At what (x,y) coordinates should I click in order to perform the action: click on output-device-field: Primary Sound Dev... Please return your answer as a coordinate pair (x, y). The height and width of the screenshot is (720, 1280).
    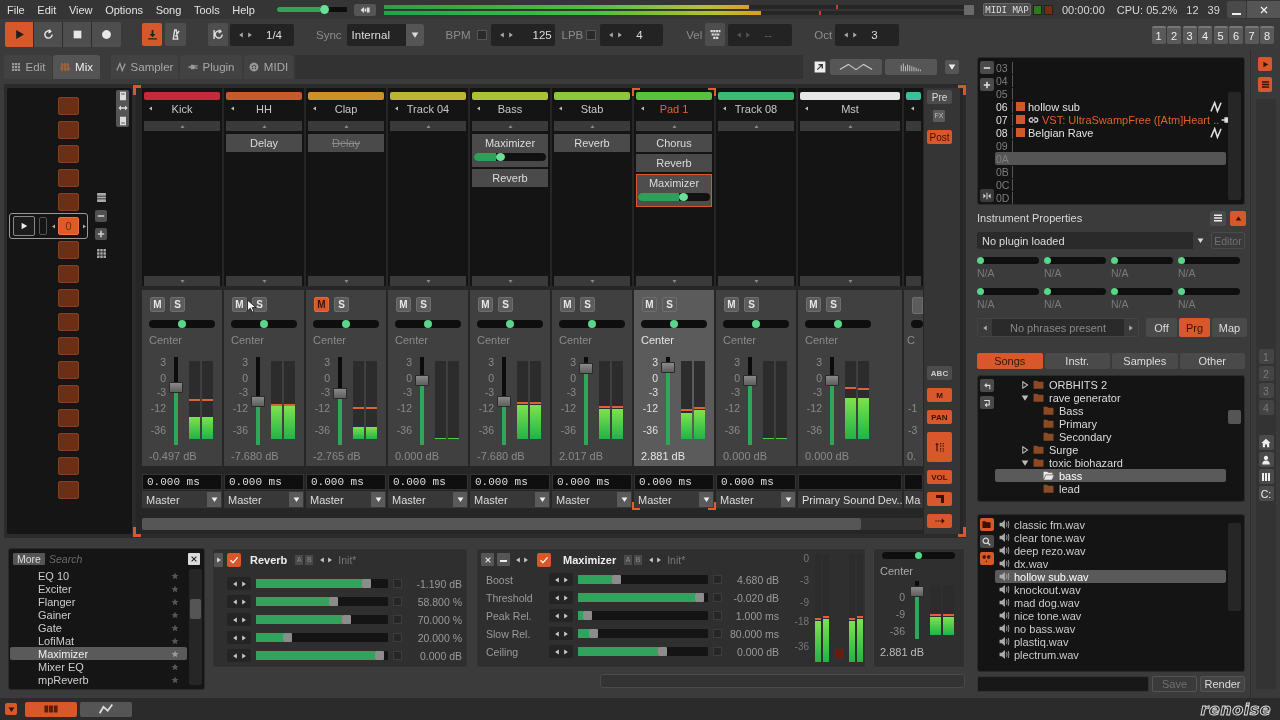
    Looking at the image, I should click on (850, 499).